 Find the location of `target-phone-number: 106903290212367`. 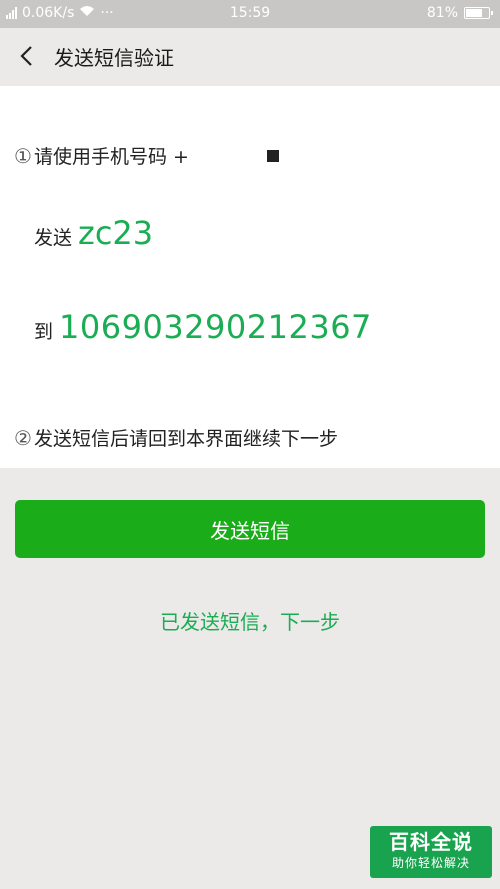

target-phone-number: 106903290212367 is located at coordinates (215, 327).